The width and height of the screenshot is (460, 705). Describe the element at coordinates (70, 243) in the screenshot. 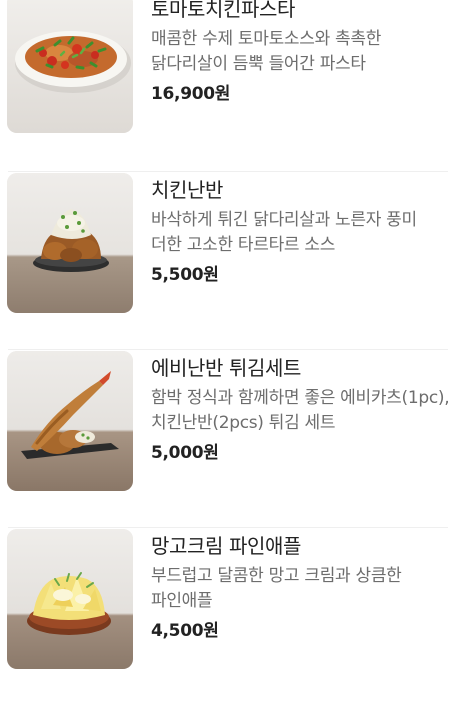

I see `chicken-nanban-photo` at that location.